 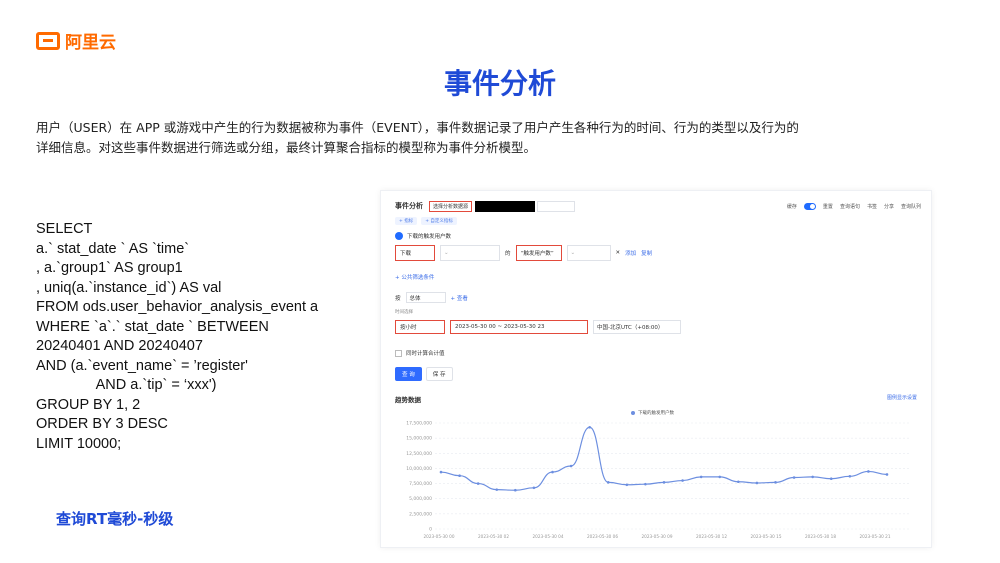 What do you see at coordinates (88, 404) in the screenshot?
I see `sql-line: GROUP BY 1, 2` at bounding box center [88, 404].